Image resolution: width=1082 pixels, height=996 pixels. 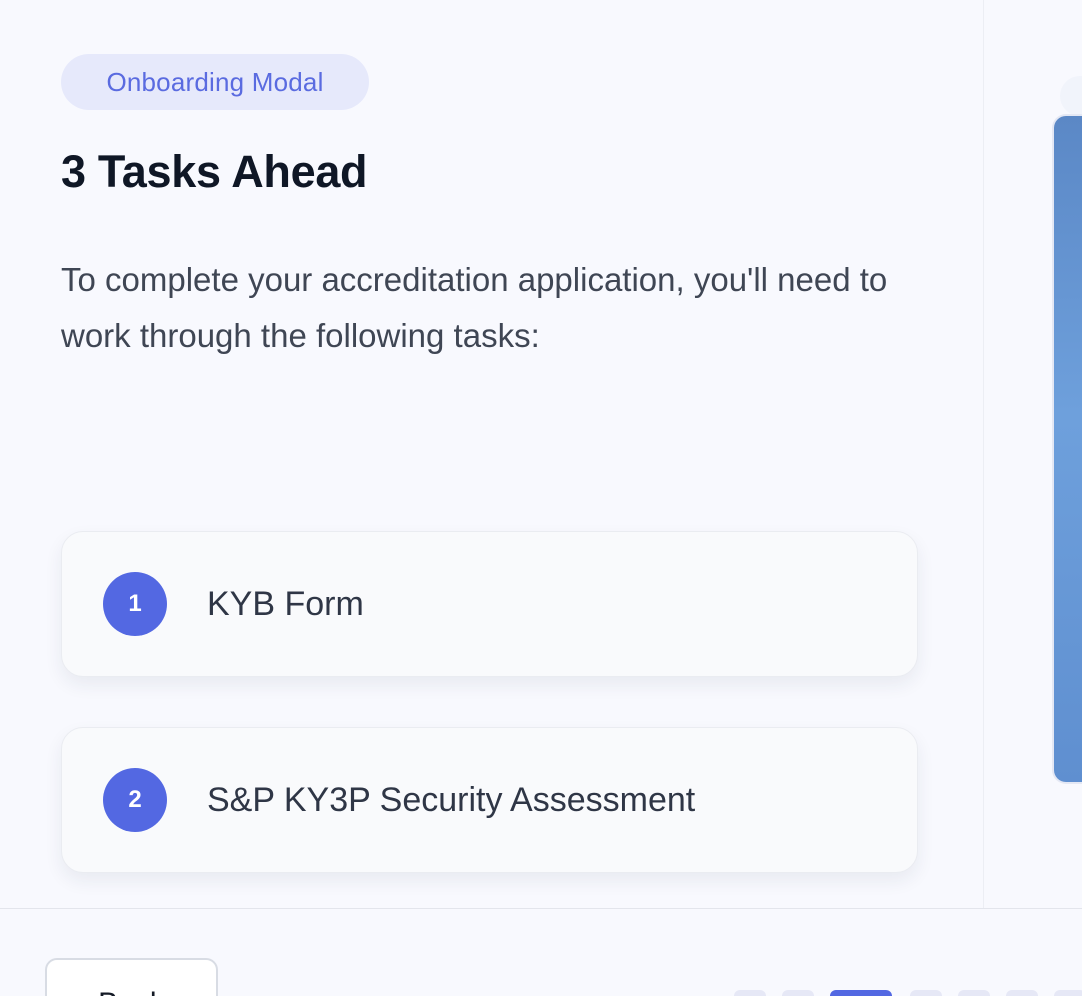 I want to click on task-card-security-assessment: 2 S&P KY3P Security Assessment, so click(x=489, y=800).